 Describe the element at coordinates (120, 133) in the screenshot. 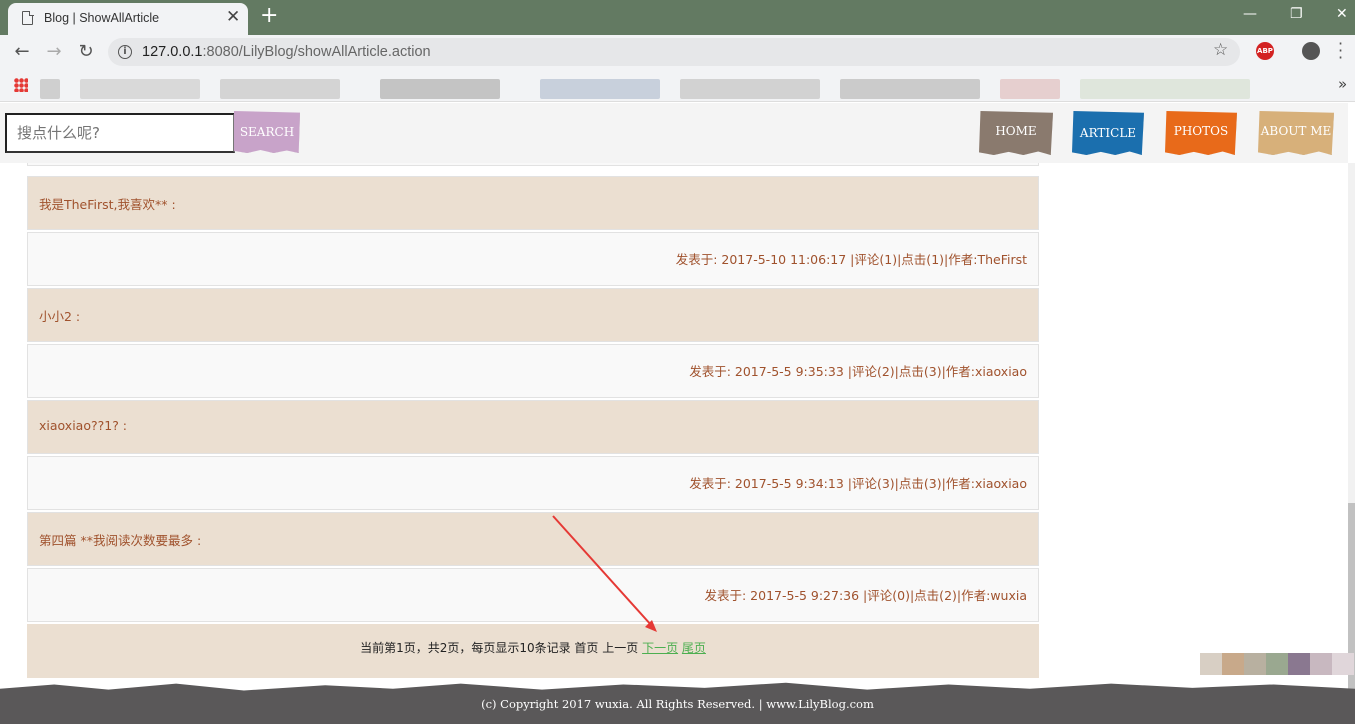

I see `search-input` at that location.